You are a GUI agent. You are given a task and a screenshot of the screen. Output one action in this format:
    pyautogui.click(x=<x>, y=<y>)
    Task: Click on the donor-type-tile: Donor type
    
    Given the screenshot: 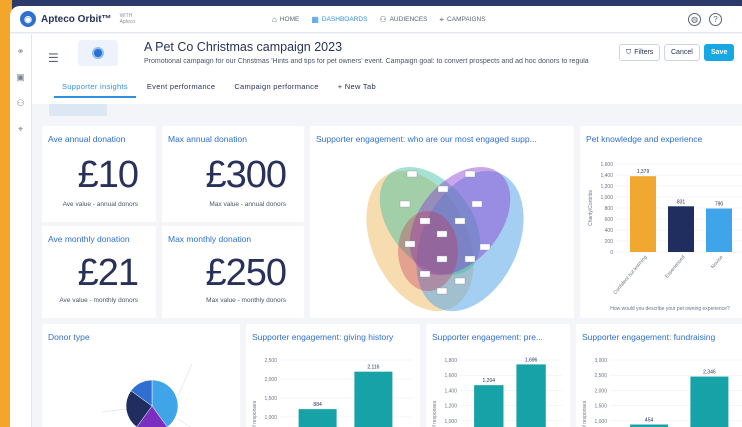 What is the action you would take?
    pyautogui.click(x=141, y=375)
    